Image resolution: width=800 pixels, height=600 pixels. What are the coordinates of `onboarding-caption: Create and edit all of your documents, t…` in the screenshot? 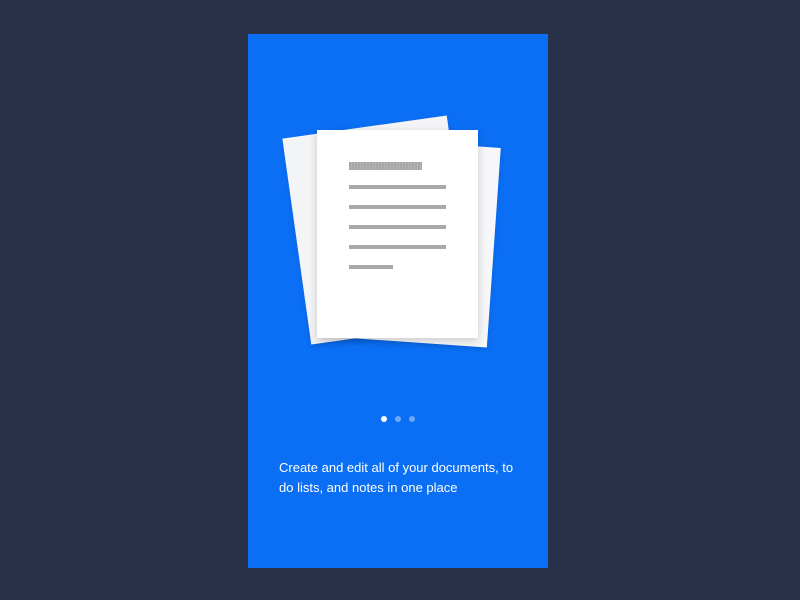 It's located at (396, 477).